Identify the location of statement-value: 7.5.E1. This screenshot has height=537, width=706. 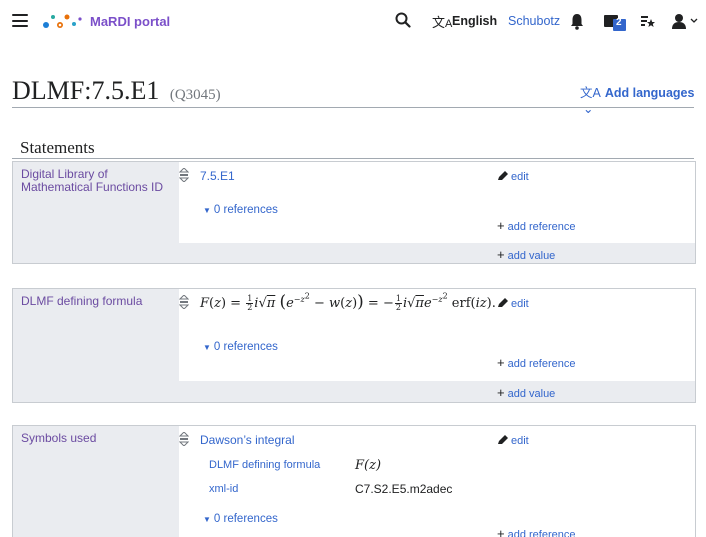
(217, 176).